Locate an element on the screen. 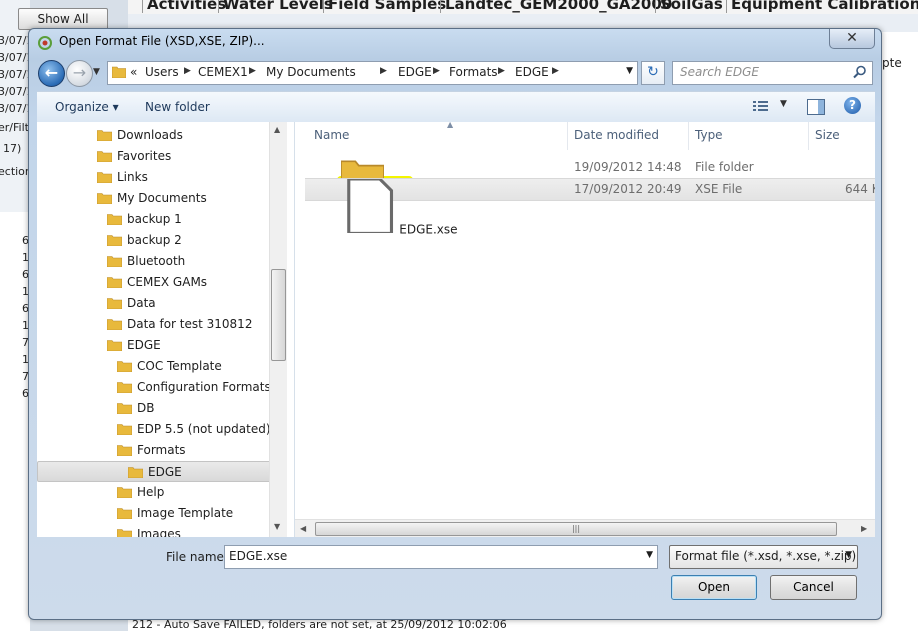  nav-item: backup 2 is located at coordinates (144, 240).